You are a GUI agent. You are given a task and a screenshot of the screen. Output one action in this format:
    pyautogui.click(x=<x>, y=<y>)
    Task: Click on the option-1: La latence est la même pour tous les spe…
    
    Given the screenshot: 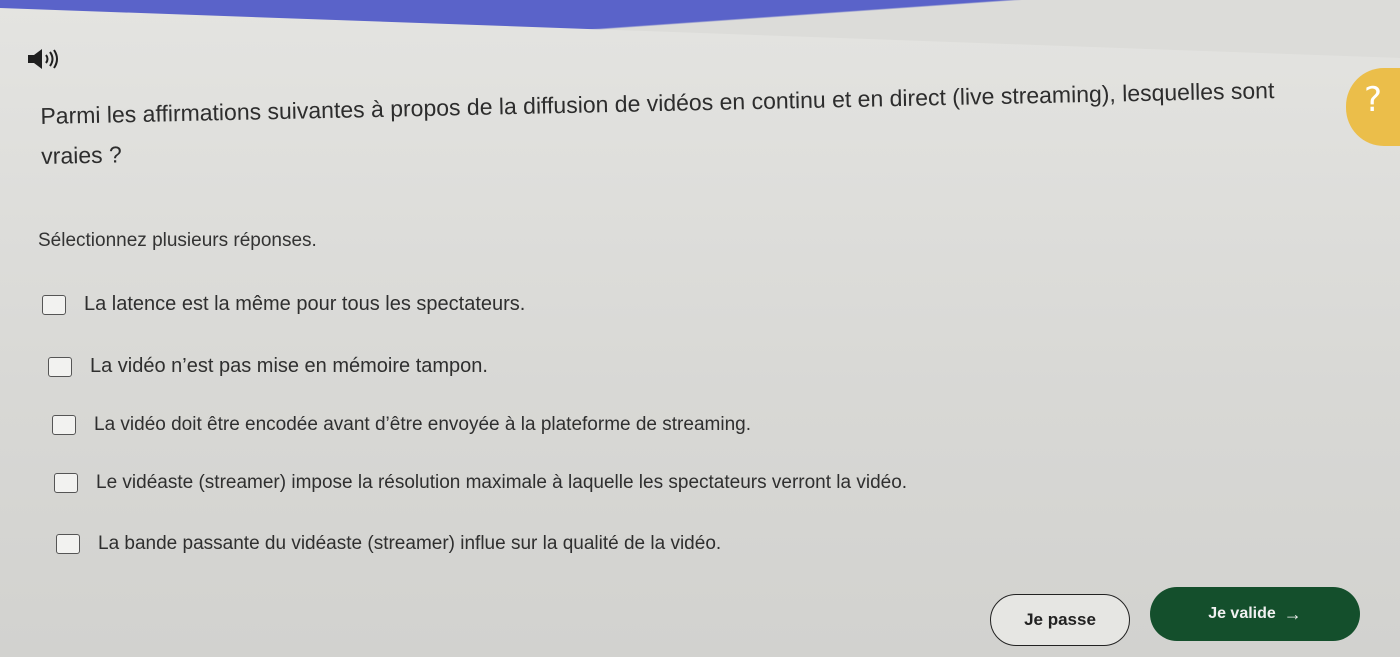 What is the action you would take?
    pyautogui.click(x=283, y=304)
    